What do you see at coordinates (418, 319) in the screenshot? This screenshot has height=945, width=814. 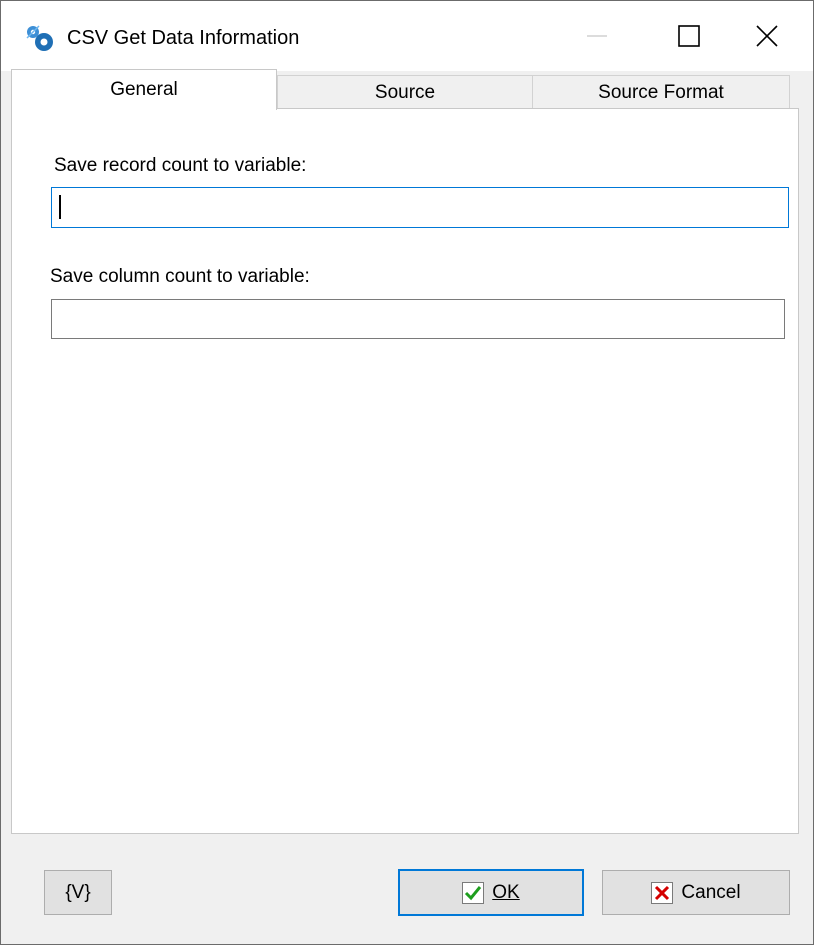 I see `column-count-variable-input` at bounding box center [418, 319].